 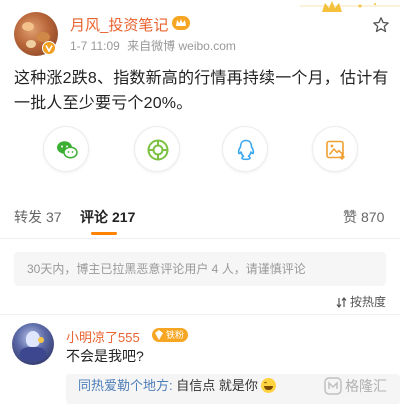 What do you see at coordinates (381, 25) in the screenshot?
I see `favorite-star-icon` at bounding box center [381, 25].